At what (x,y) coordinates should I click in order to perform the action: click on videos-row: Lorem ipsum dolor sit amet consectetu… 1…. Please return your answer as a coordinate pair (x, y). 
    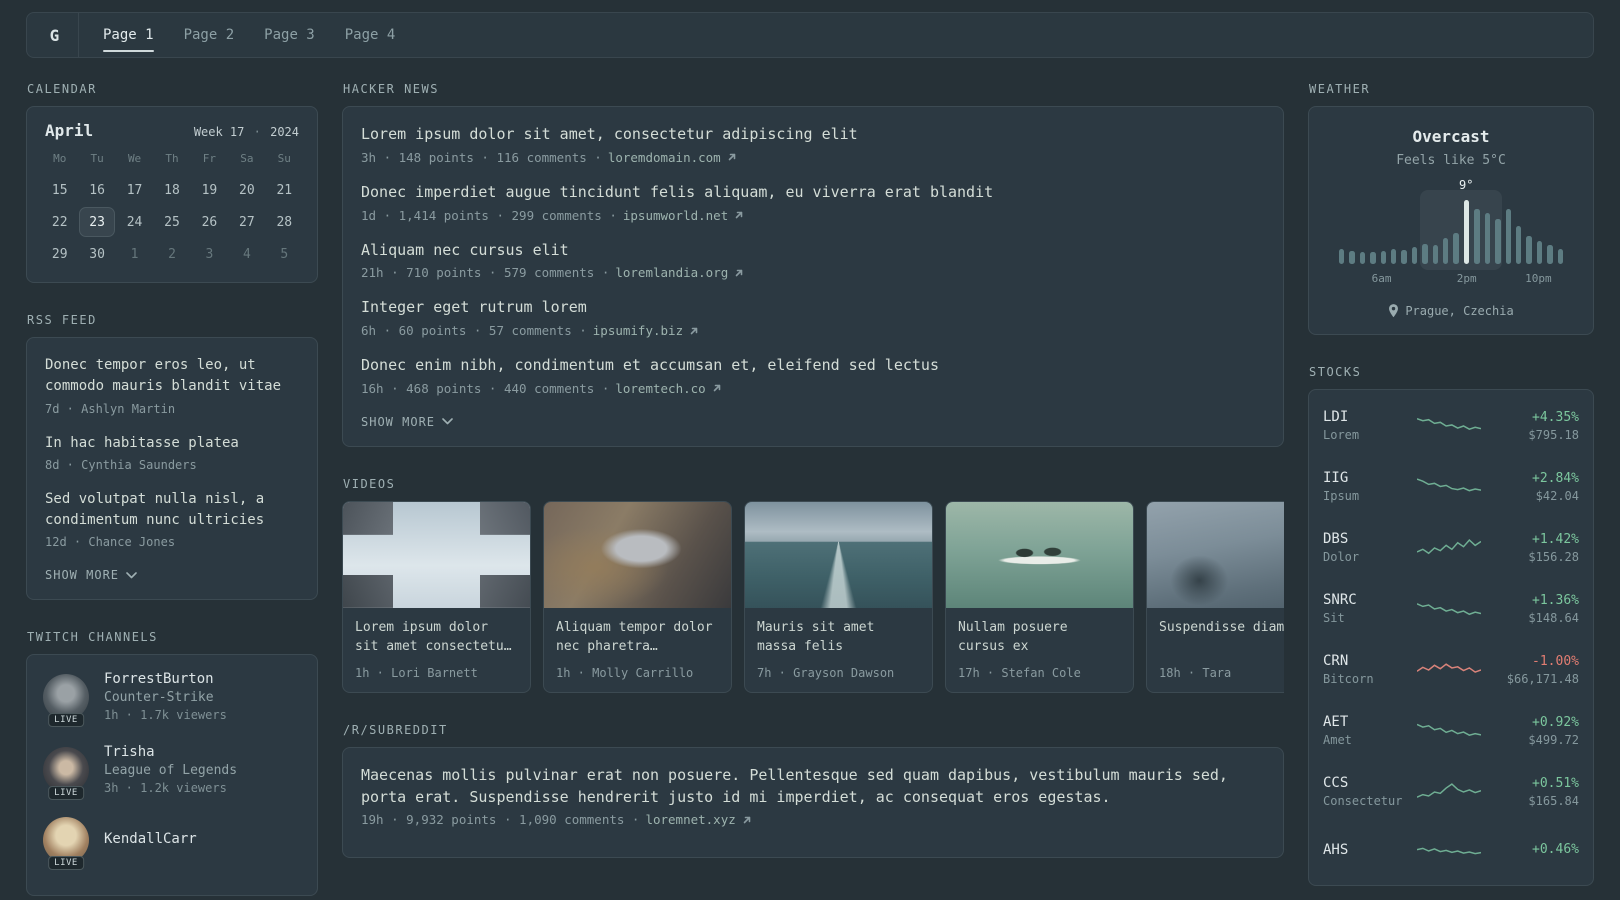
    Looking at the image, I should click on (813, 596).